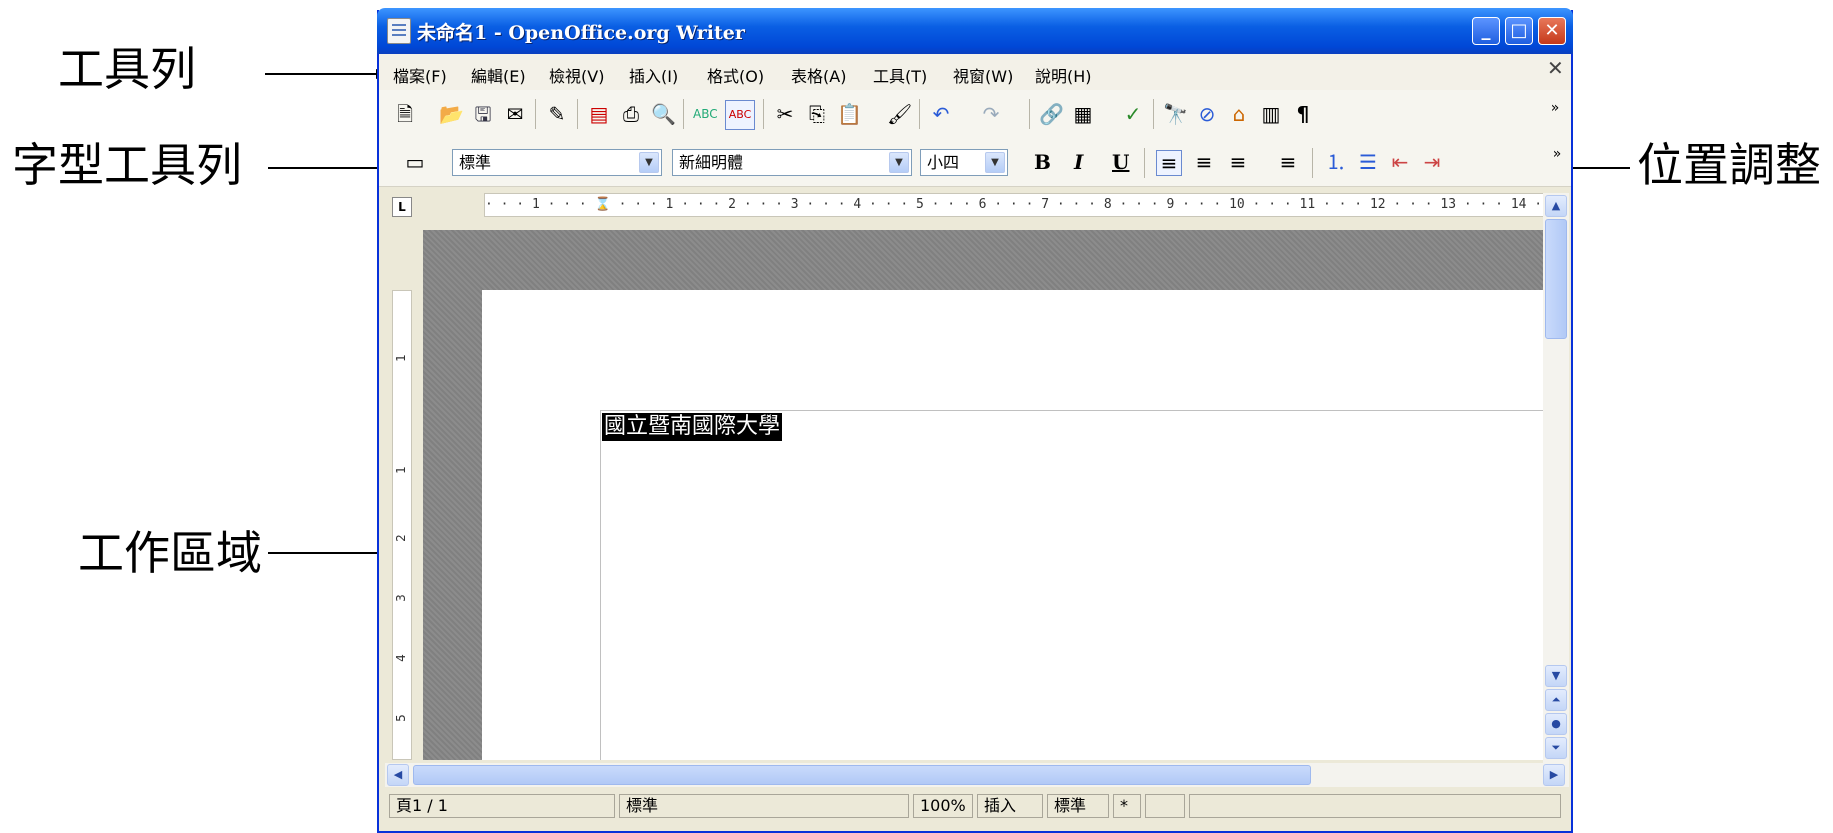  I want to click on ruler-mark: 1, so click(400, 470).